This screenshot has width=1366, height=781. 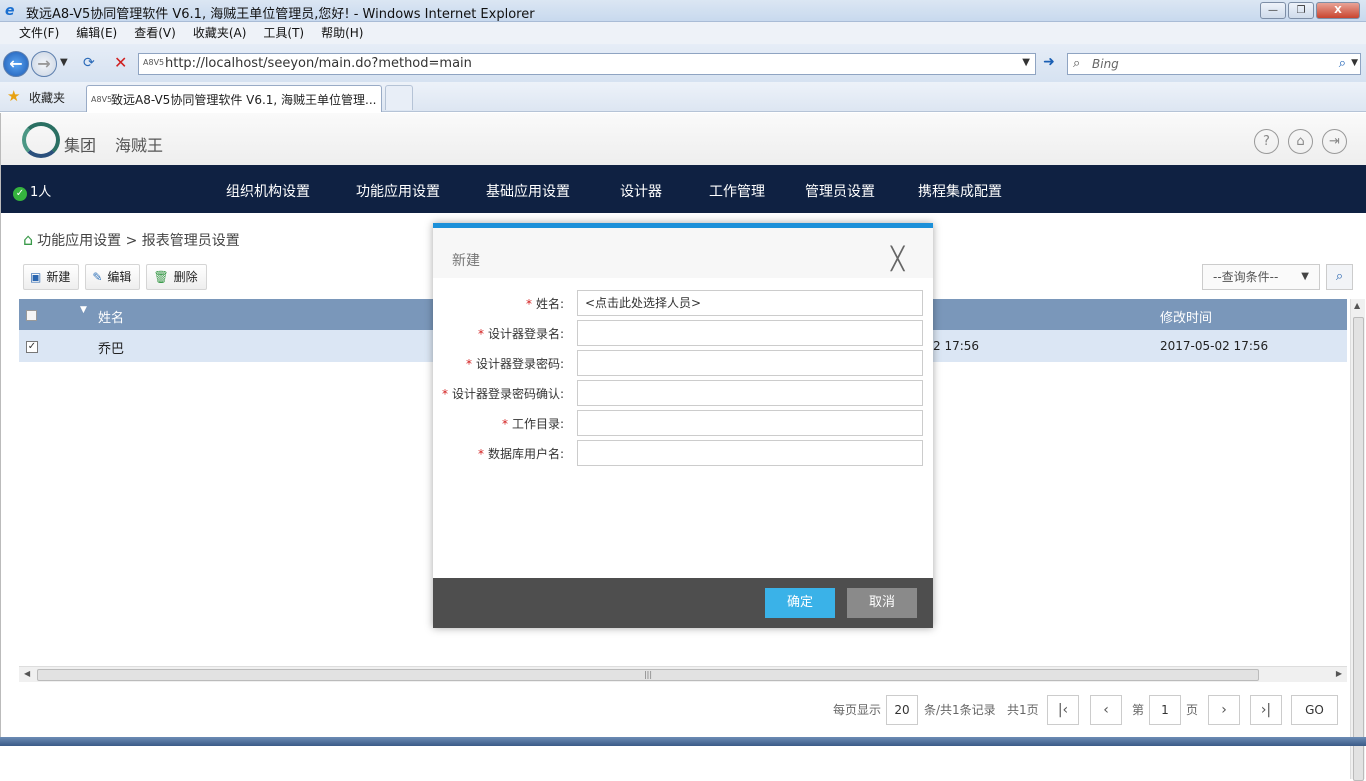 What do you see at coordinates (750, 453) in the screenshot?
I see `db-username-input` at bounding box center [750, 453].